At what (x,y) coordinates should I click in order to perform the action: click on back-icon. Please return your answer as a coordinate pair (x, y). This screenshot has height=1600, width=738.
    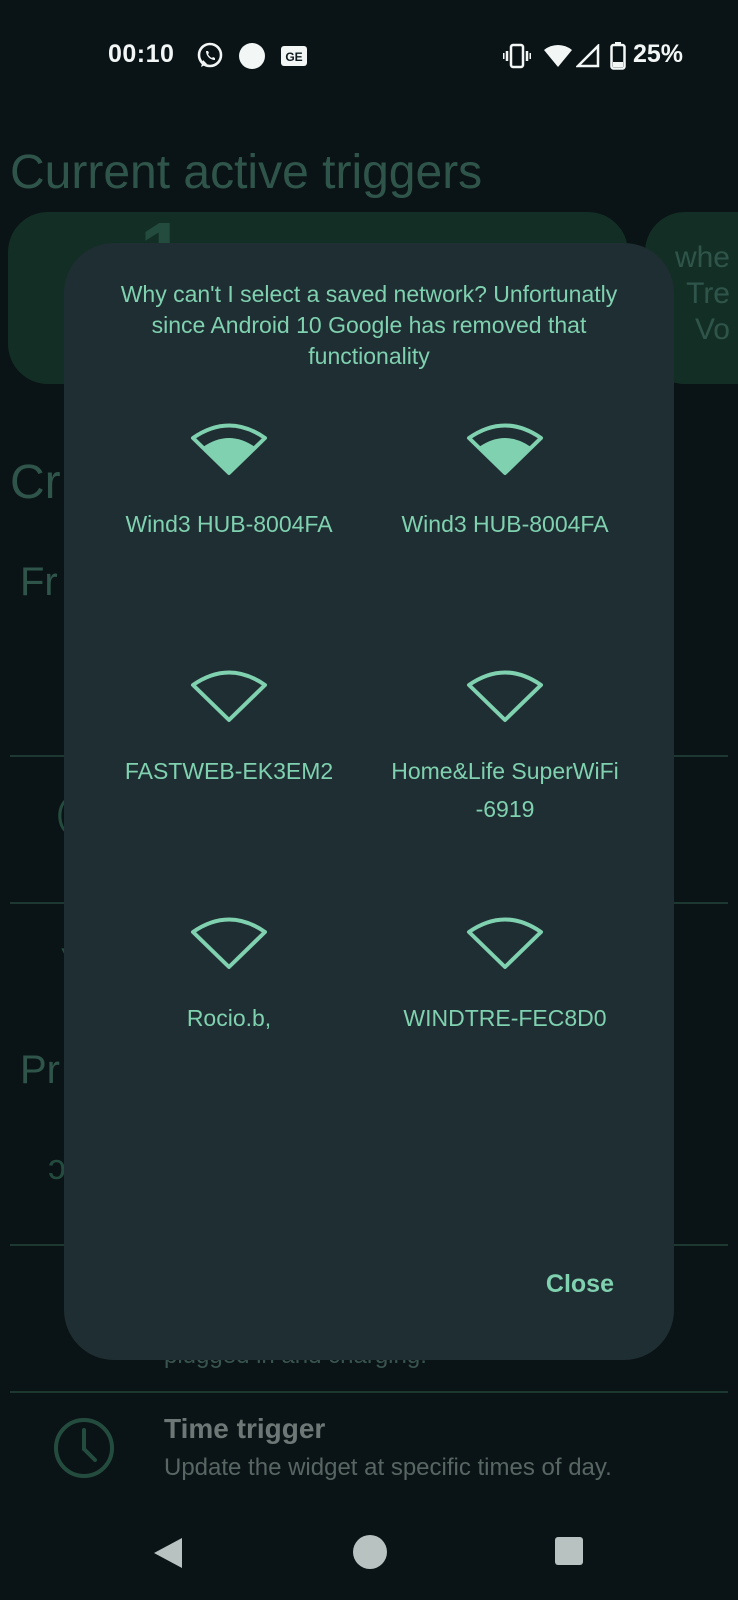
    Looking at the image, I should click on (168, 1555).